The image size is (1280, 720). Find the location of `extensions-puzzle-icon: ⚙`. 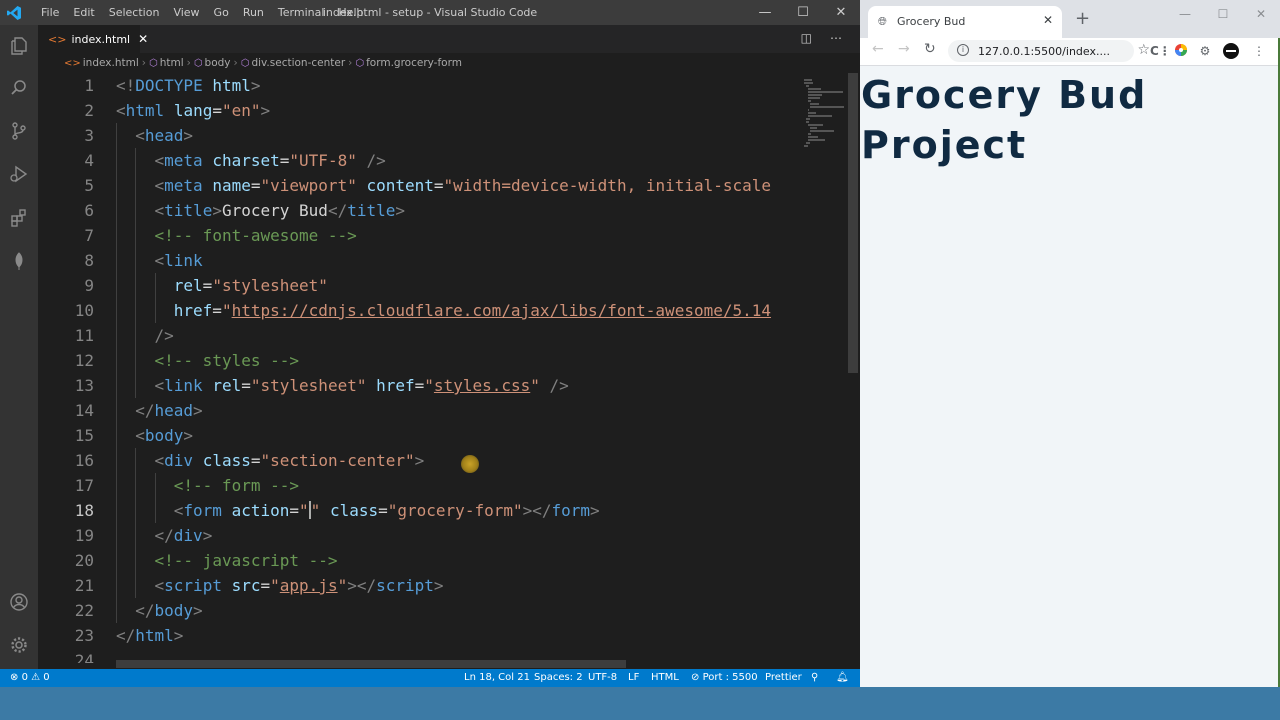

extensions-puzzle-icon: ⚙ is located at coordinates (1205, 51).